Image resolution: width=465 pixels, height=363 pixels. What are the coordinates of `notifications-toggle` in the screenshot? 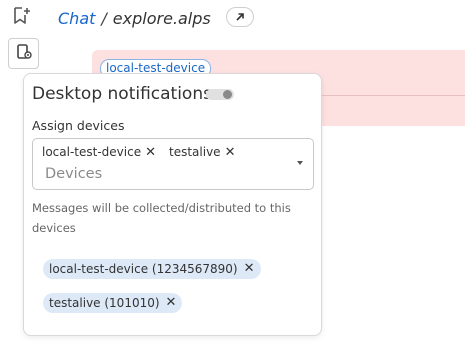 It's located at (220, 94).